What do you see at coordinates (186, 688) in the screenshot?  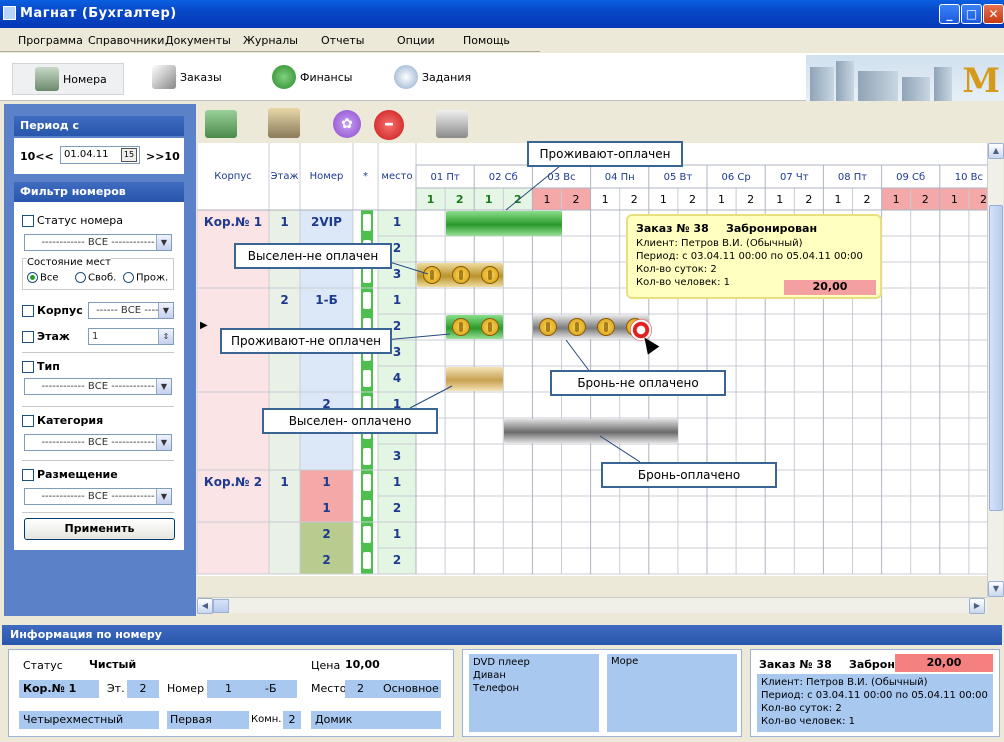 I see `room-label: Номер` at bounding box center [186, 688].